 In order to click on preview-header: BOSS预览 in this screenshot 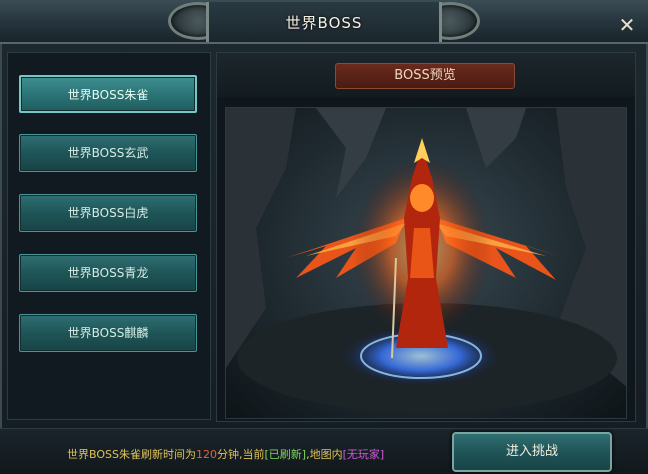, I will do `click(426, 75)`.